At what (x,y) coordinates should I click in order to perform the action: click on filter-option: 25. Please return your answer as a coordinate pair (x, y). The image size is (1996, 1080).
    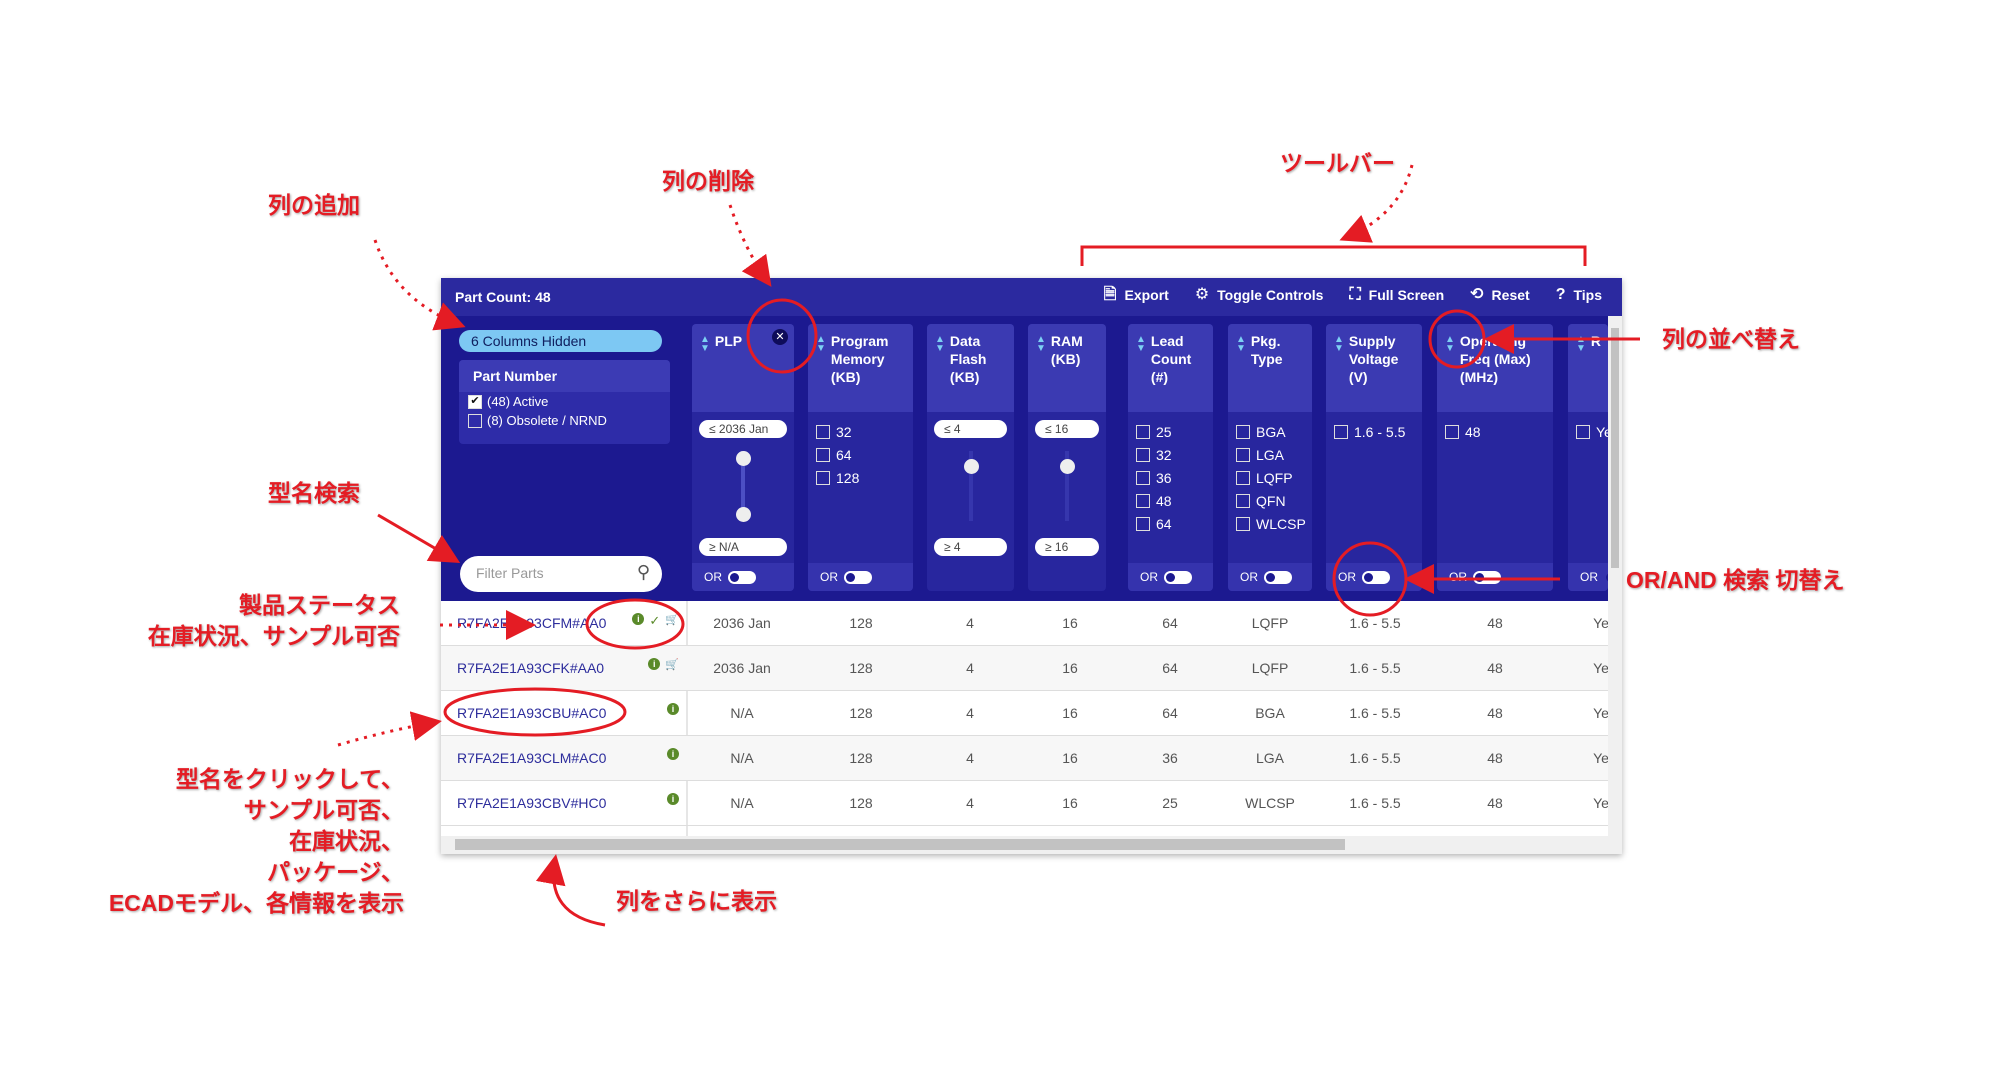
    Looking at the image, I should click on (1170, 431).